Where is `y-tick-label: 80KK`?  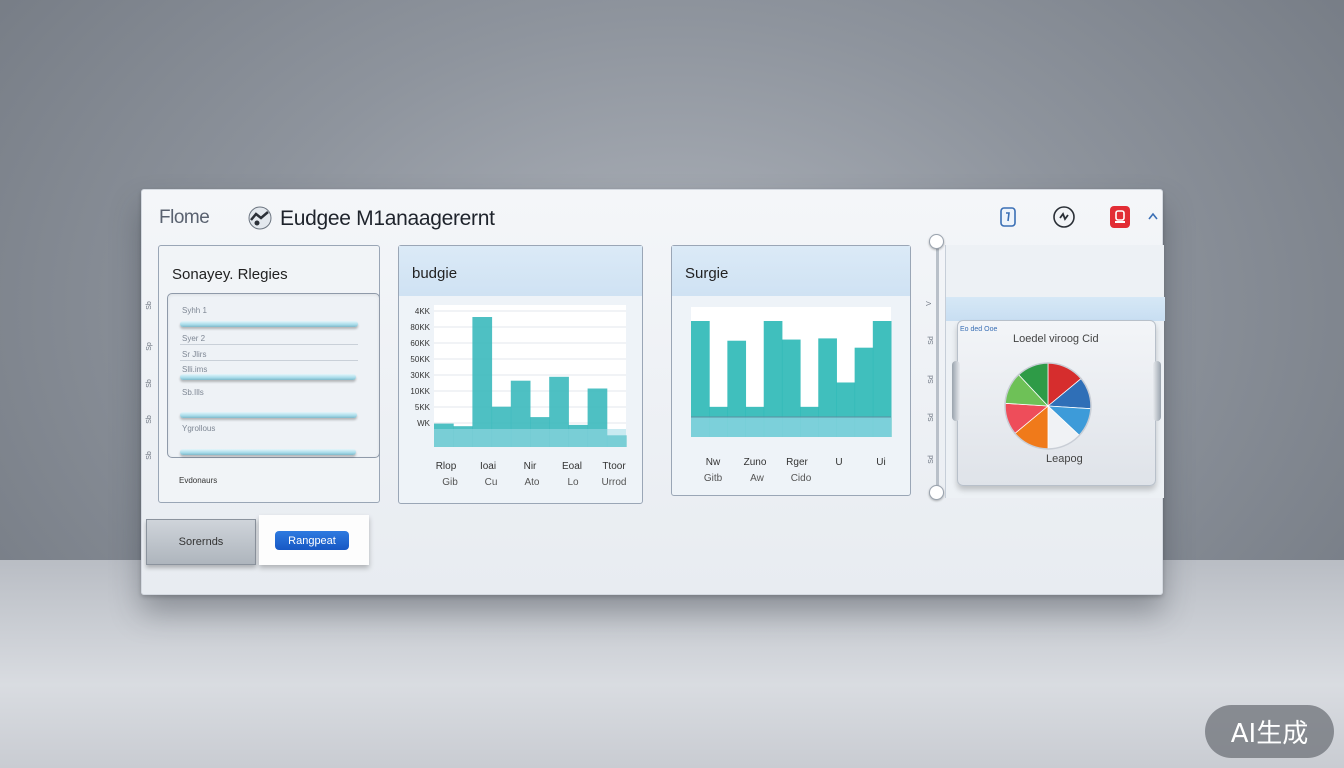
y-tick-label: 80KK is located at coordinates (420, 327).